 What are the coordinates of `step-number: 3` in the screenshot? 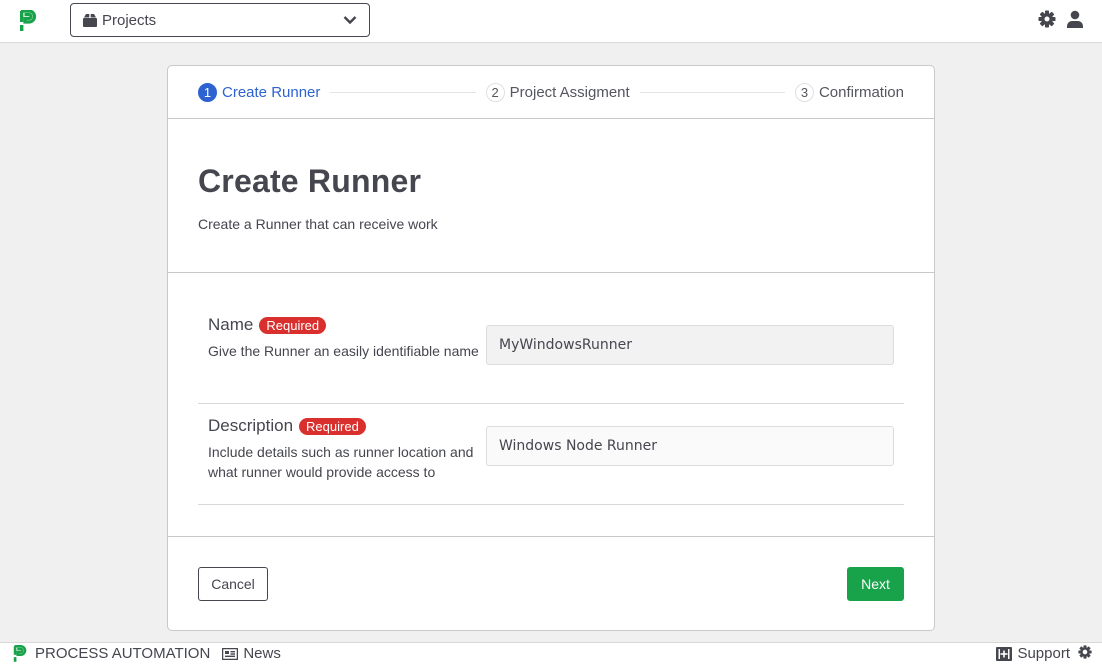 It's located at (804, 92).